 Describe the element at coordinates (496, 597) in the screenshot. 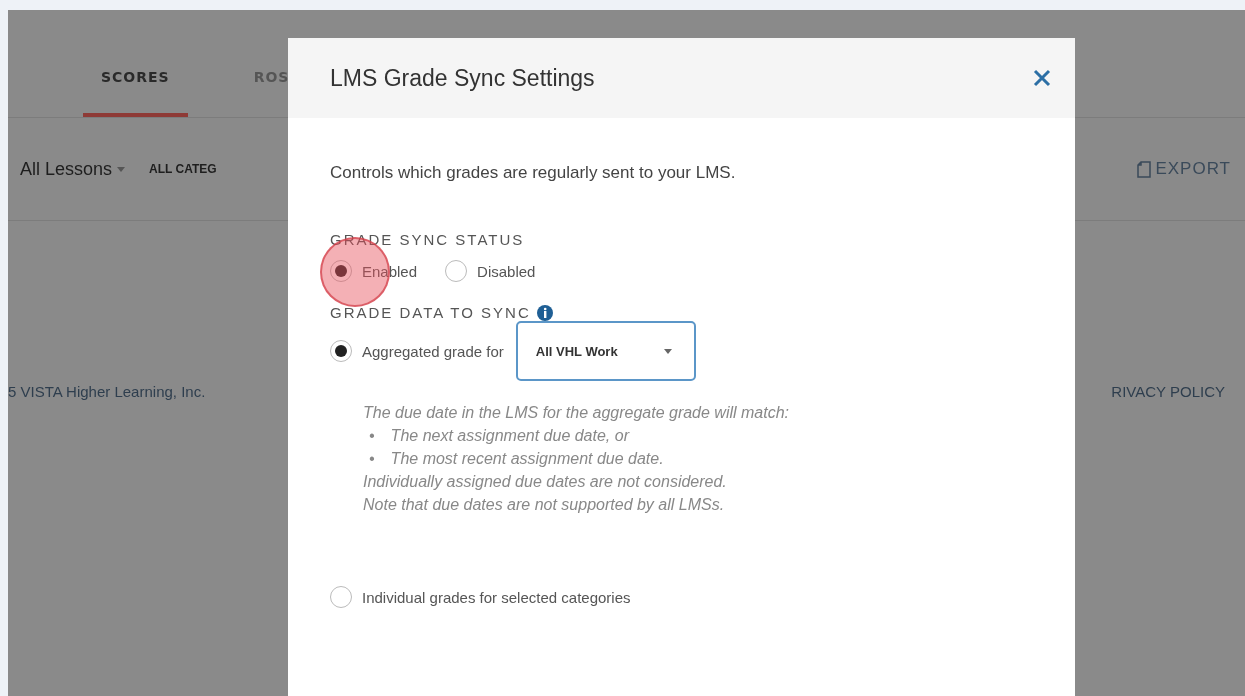

I see `radio-label: Individual grades for selected categories` at that location.